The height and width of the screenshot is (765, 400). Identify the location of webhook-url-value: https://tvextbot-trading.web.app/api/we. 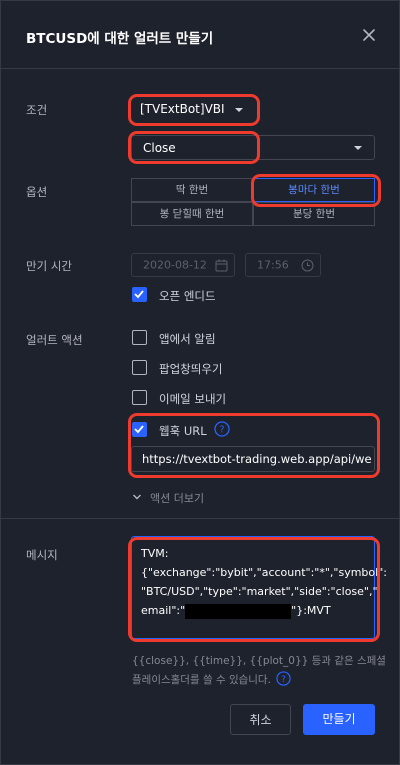
(257, 459).